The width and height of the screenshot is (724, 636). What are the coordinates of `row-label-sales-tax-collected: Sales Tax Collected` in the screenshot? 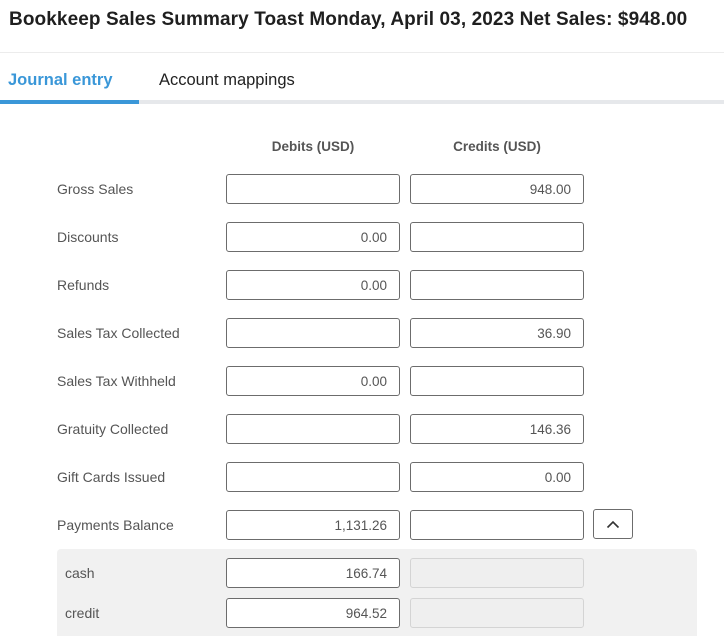 It's located at (118, 333).